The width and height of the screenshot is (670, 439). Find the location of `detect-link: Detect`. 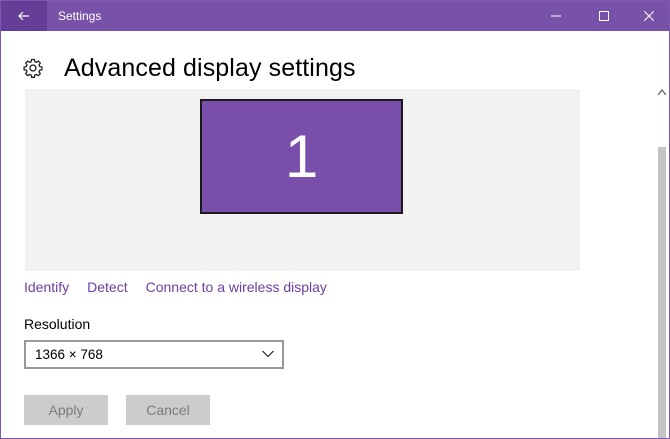

detect-link: Detect is located at coordinates (107, 287).